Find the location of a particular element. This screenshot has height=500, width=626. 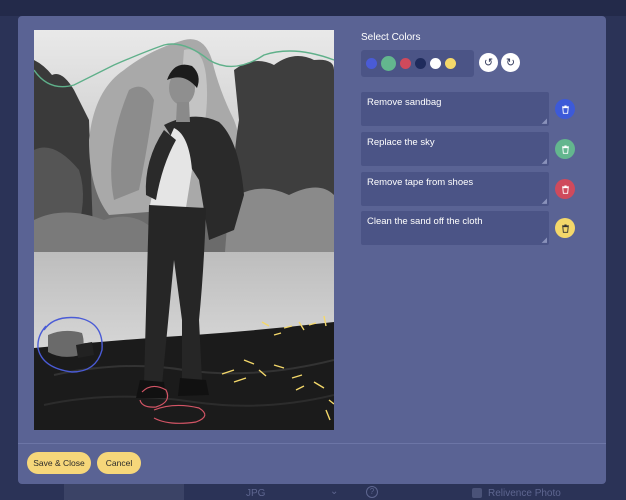

background-checkbox-label: Relivence Photo is located at coordinates (524, 493).